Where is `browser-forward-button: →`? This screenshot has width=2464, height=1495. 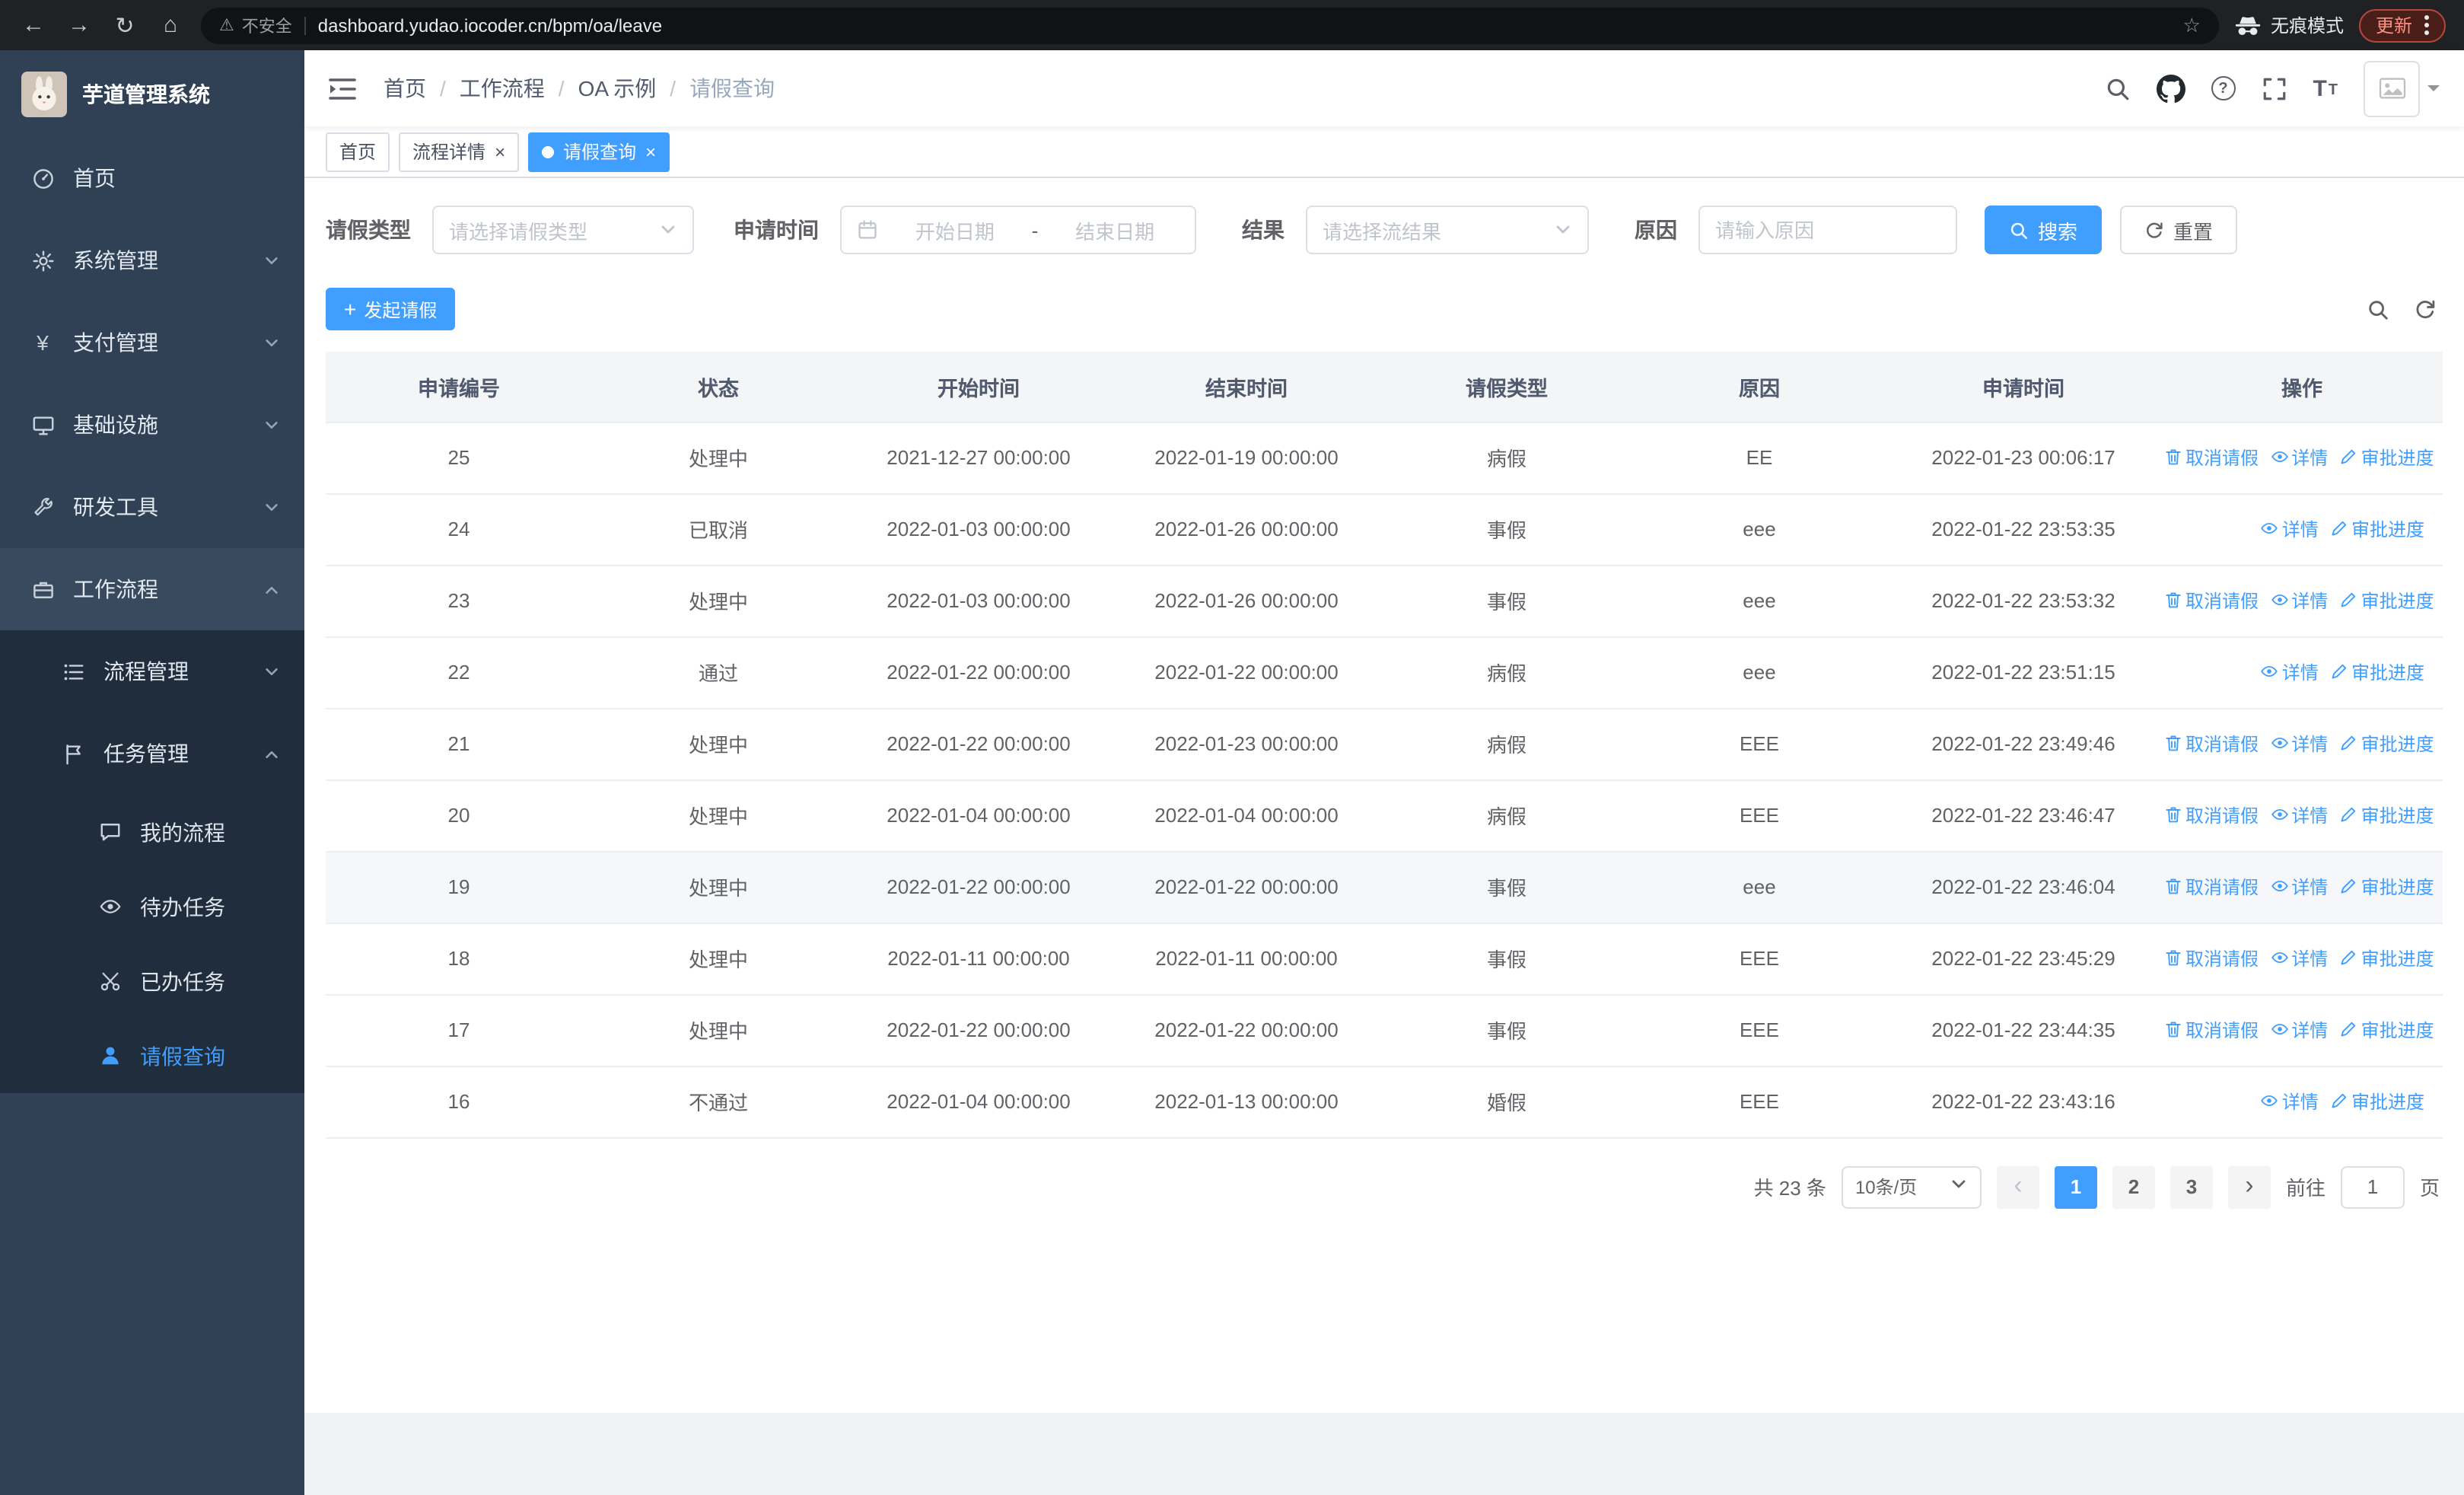 browser-forward-button: → is located at coordinates (79, 25).